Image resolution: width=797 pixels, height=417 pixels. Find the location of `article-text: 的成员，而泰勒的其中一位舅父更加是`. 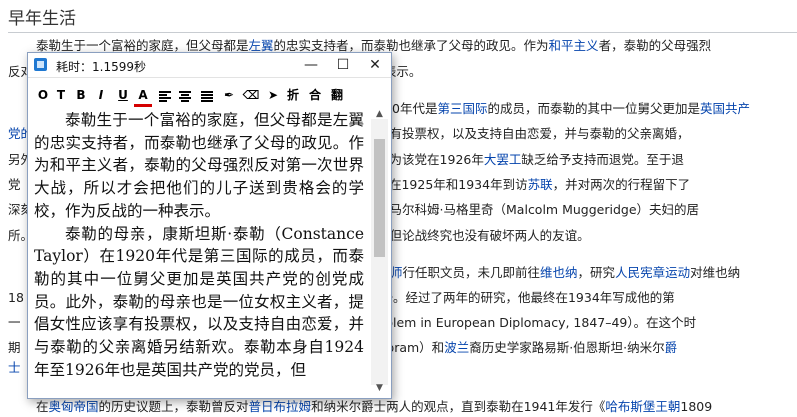

article-text: 的成员，而泰勒的其中一位舅父更加是 is located at coordinates (593, 108).